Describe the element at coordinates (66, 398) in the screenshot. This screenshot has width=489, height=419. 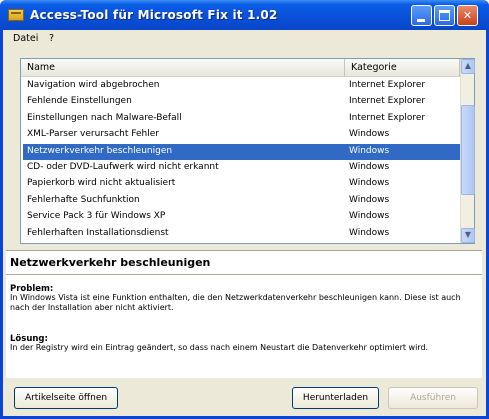
I see `open-article-button: Artikelseite öffnen` at that location.